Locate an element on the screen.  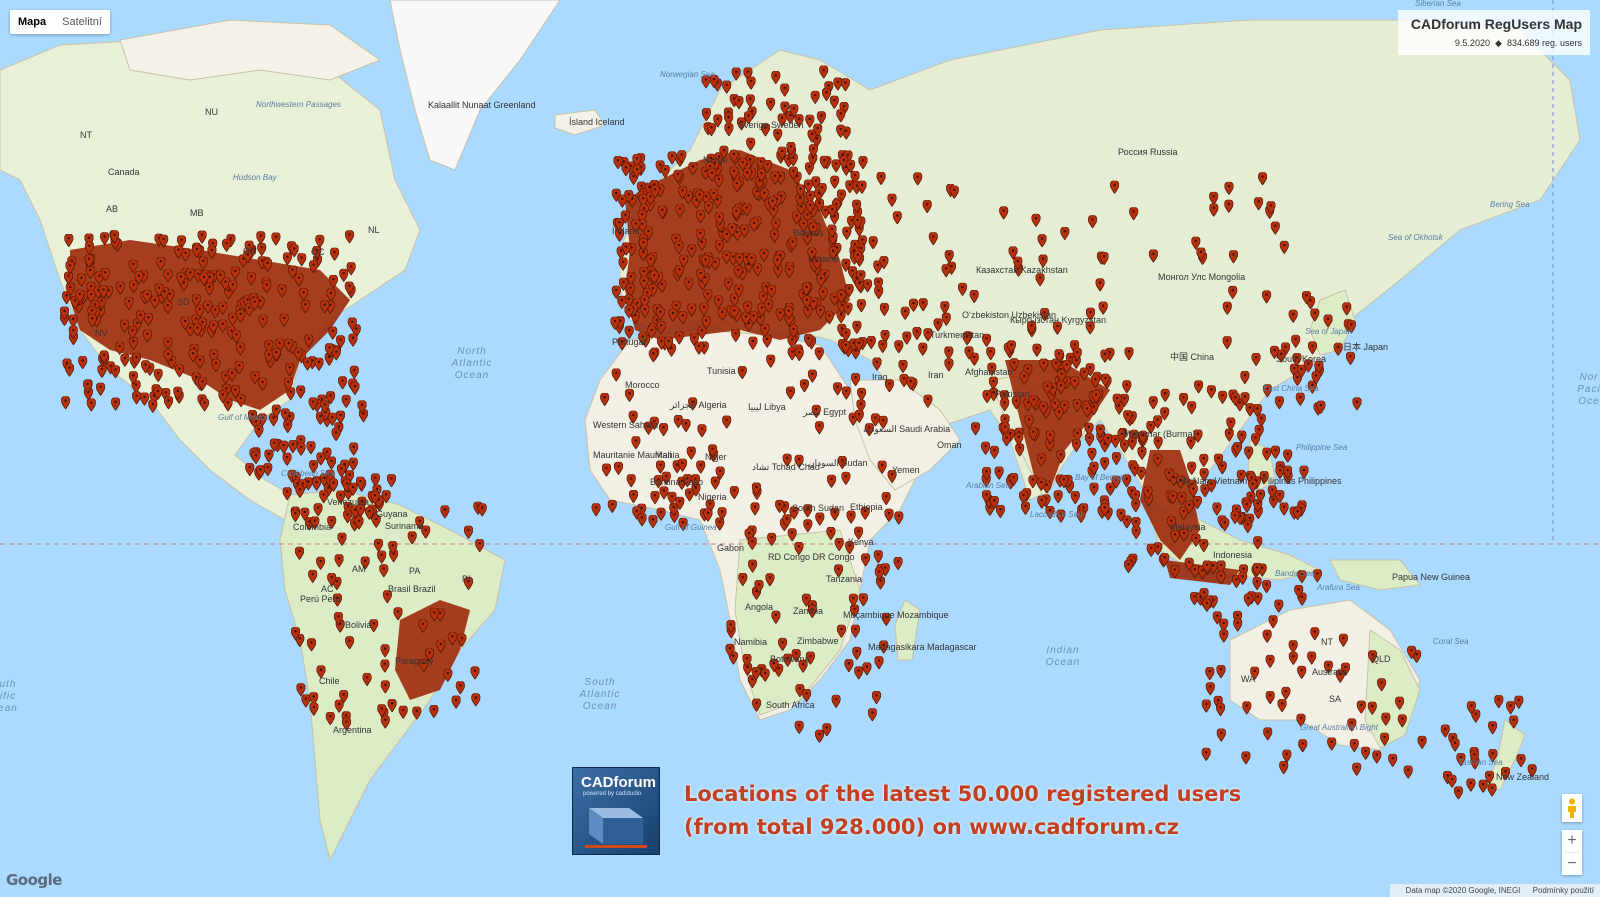
label-png: Papua New Guinea is located at coordinates (1431, 577).